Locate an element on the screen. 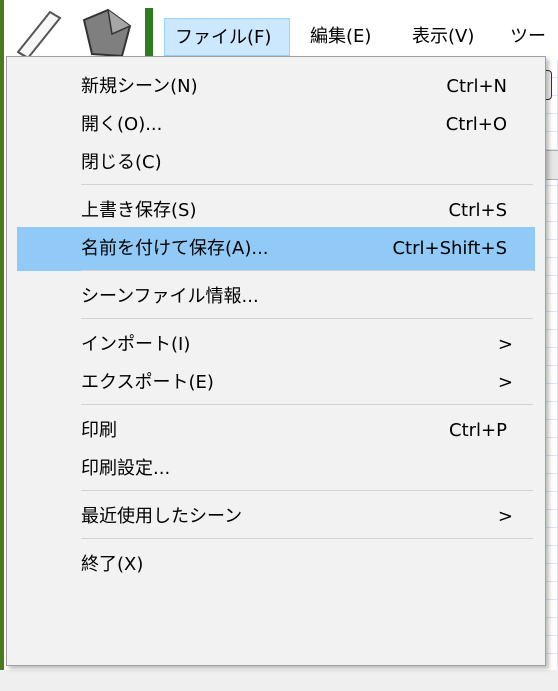 This screenshot has width=558, height=691. window-edge is located at coordinates (2, 345).